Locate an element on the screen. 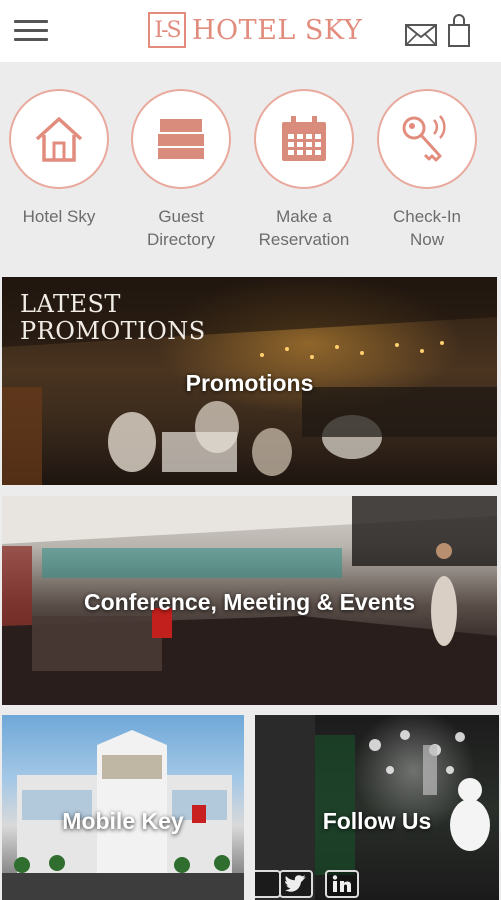 This screenshot has height=900, width=501. envelope-icon is located at coordinates (421, 35).